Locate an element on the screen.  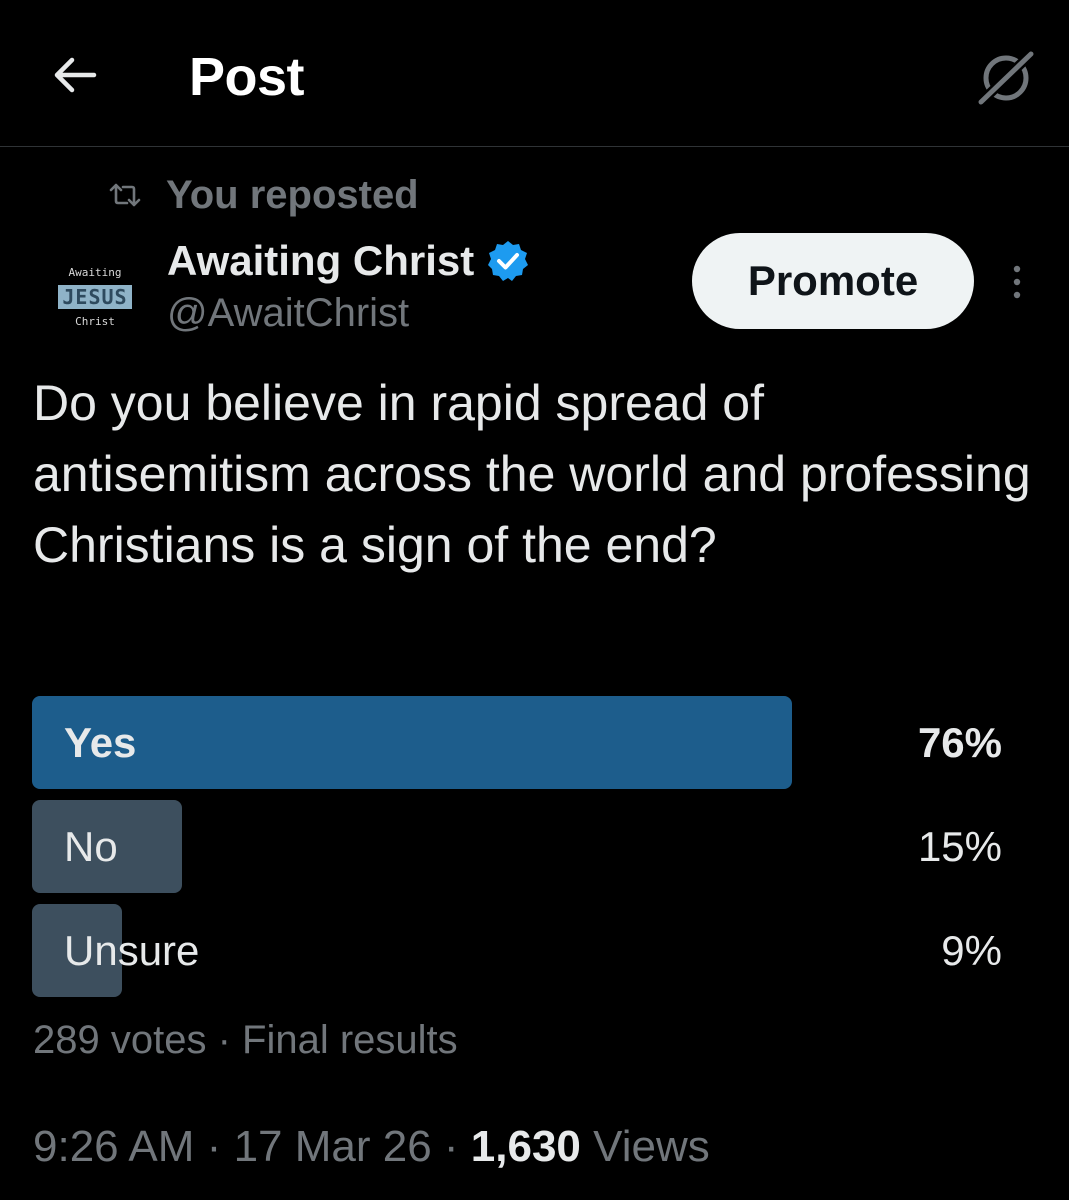
poll-votes: 289 votes is located at coordinates (120, 1040).